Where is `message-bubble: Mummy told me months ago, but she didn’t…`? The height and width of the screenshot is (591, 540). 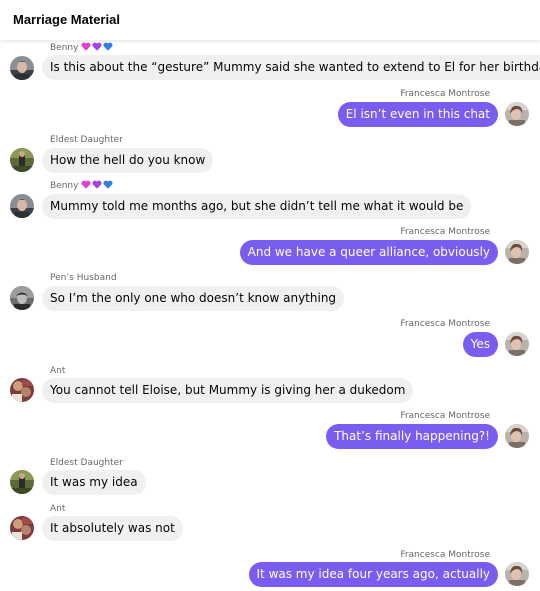 message-bubble: Mummy told me months ago, but she didn’t… is located at coordinates (257, 206).